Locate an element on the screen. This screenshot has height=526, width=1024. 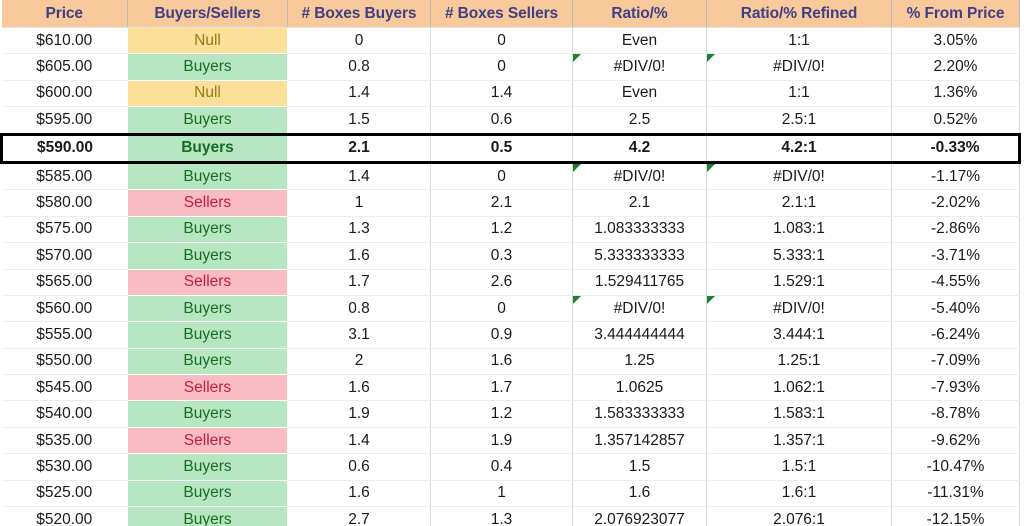
cell-ratio-refined: 1.357:1 is located at coordinates (799, 441).